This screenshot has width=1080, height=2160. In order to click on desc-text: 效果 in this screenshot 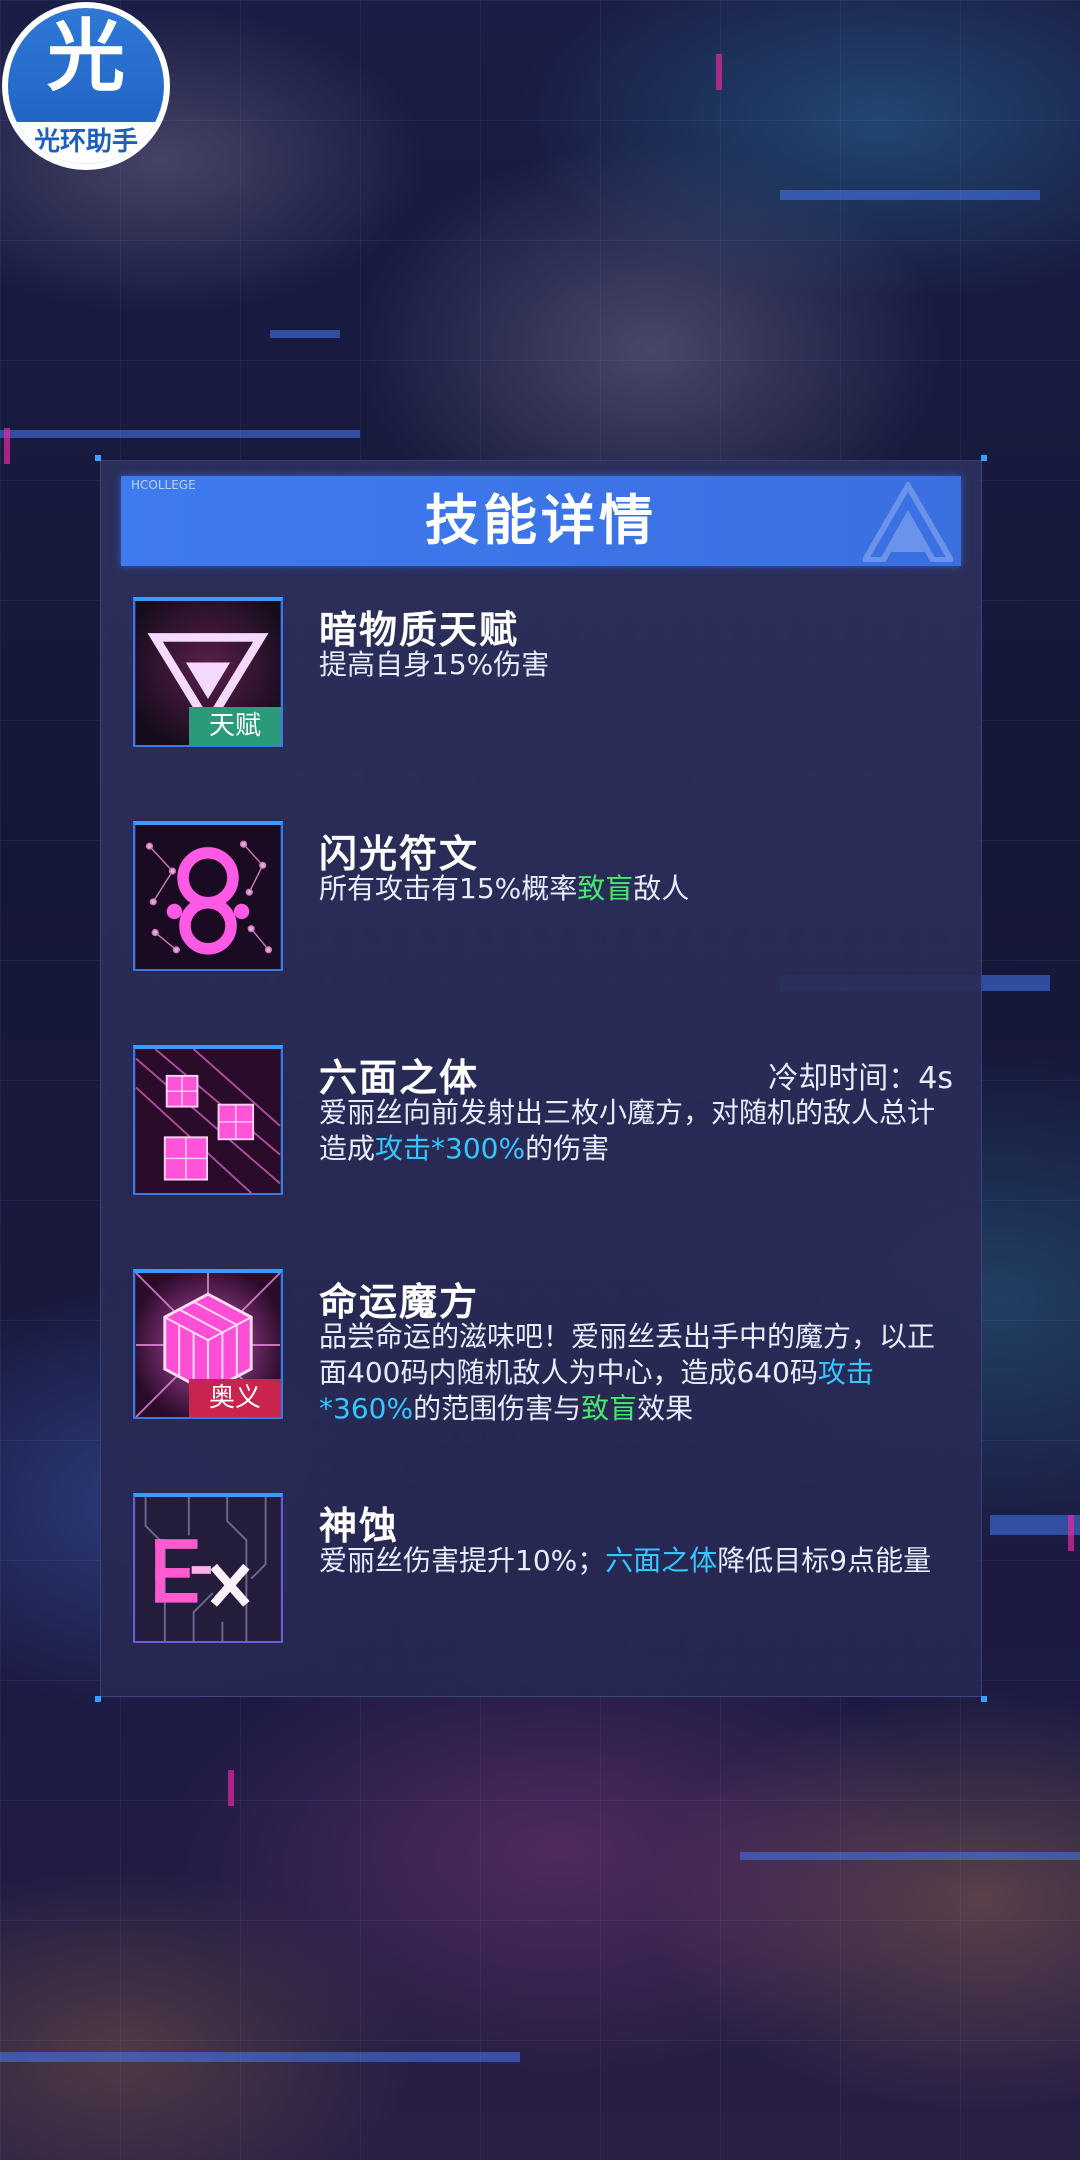, I will do `click(665, 1408)`.